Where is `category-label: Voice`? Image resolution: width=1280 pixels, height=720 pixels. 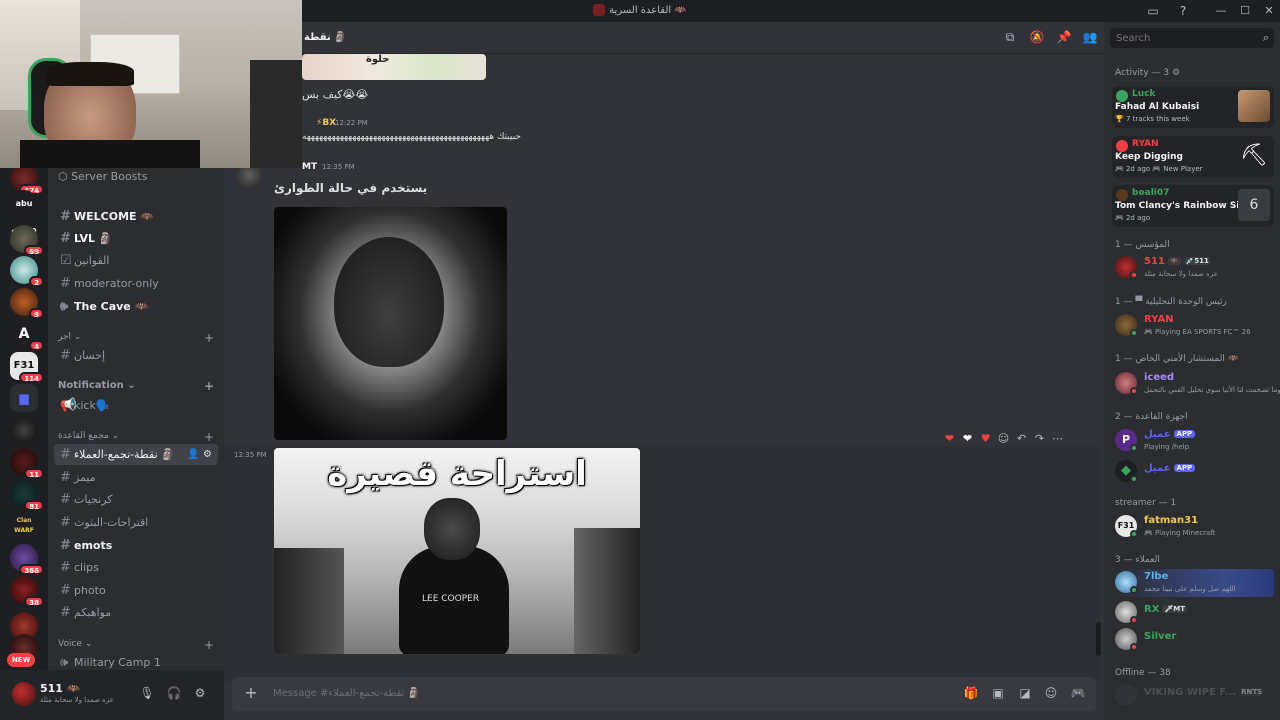 category-label: Voice is located at coordinates (70, 644).